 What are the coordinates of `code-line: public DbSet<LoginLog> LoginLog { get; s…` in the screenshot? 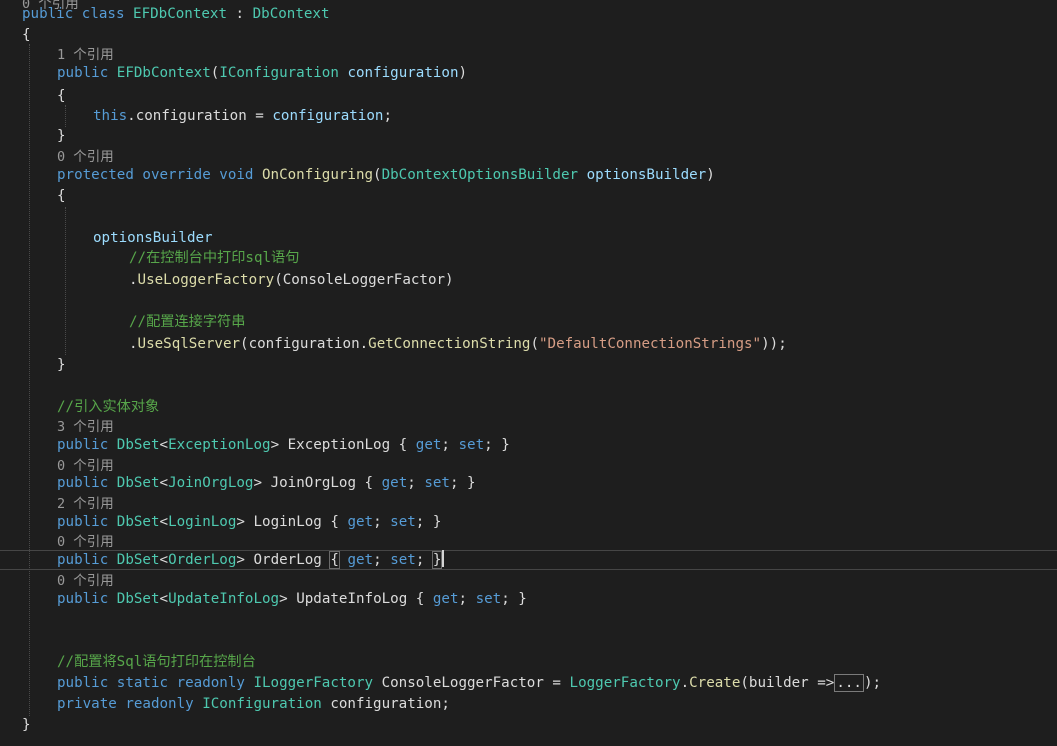 It's located at (528, 522).